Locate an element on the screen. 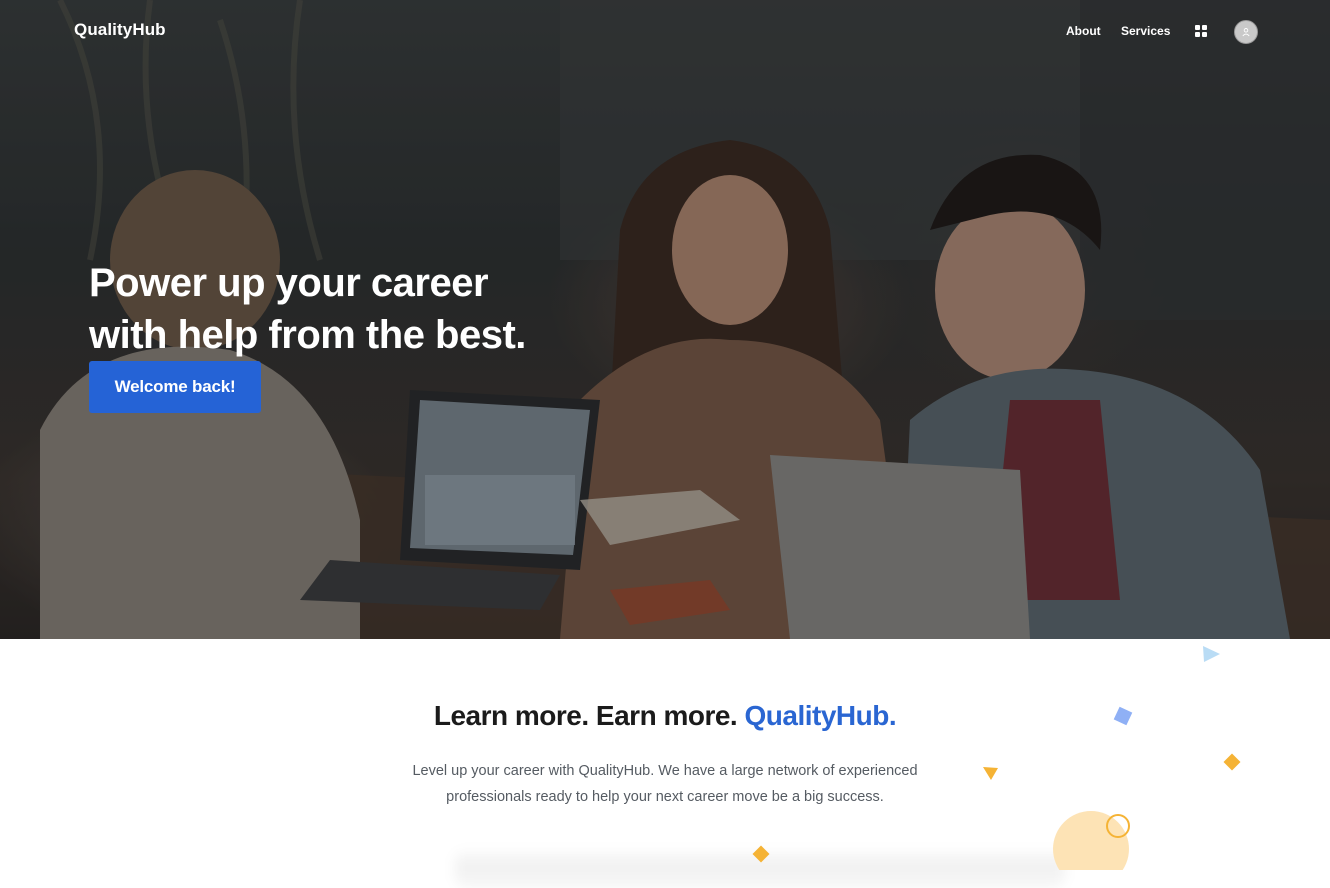  decorative-diamond-orange-small is located at coordinates (761, 854).